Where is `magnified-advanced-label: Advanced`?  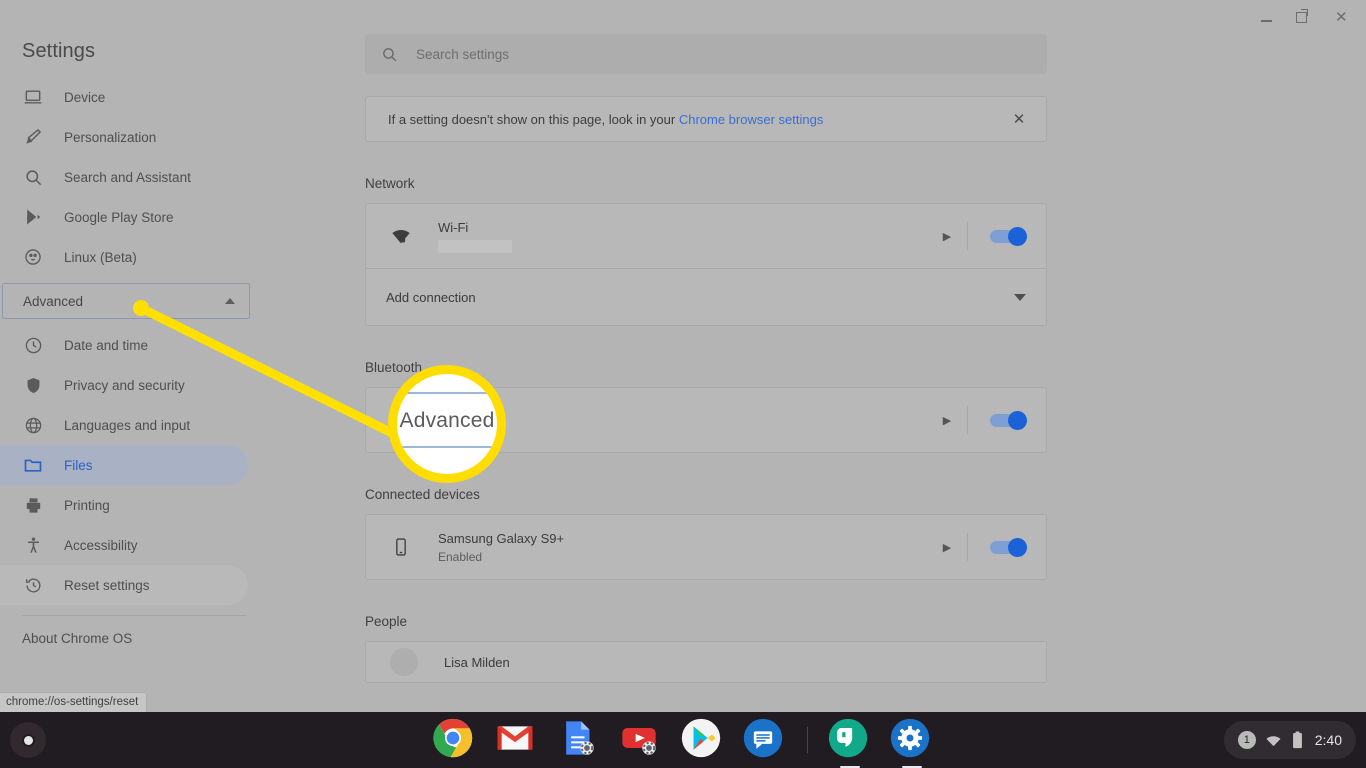
magnified-advanced-label: Advanced is located at coordinates (447, 420).